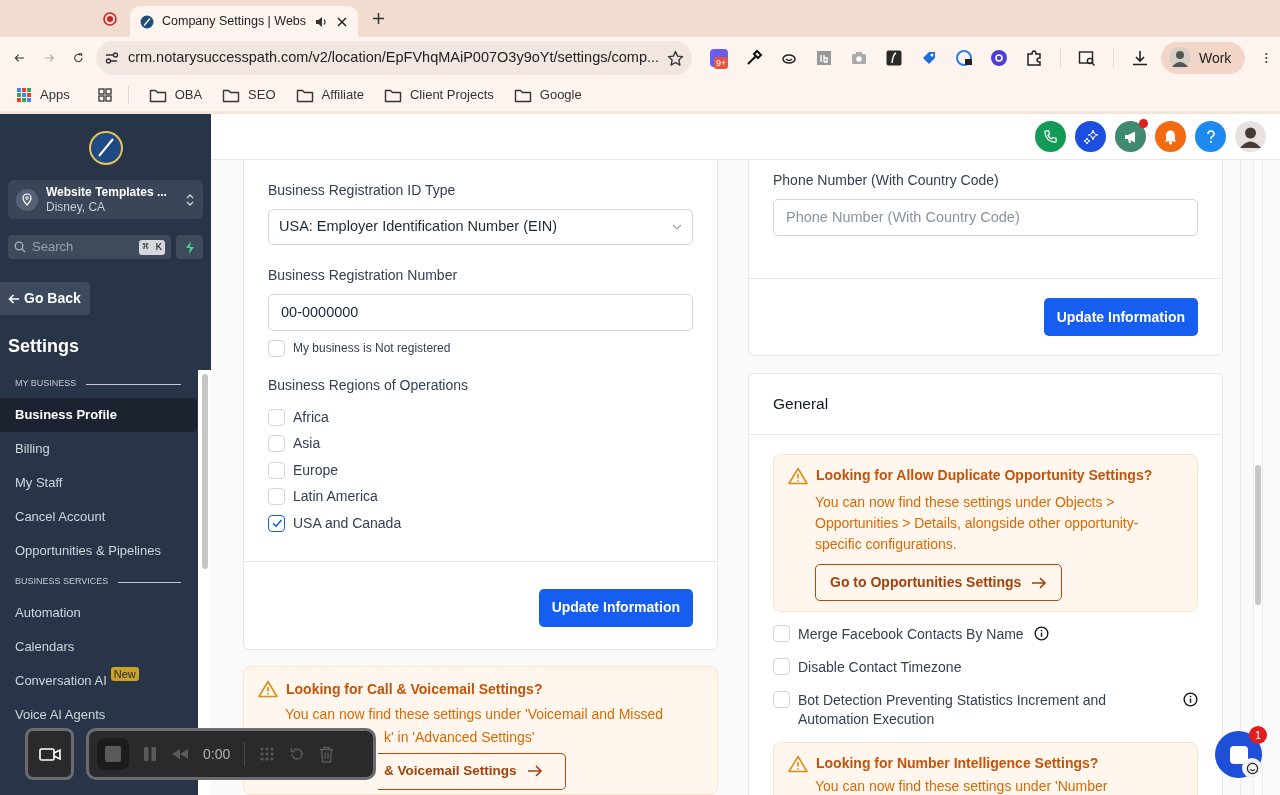 This screenshot has width=1280, height=795. What do you see at coordinates (20, 247) in the screenshot?
I see `search-icon` at bounding box center [20, 247].